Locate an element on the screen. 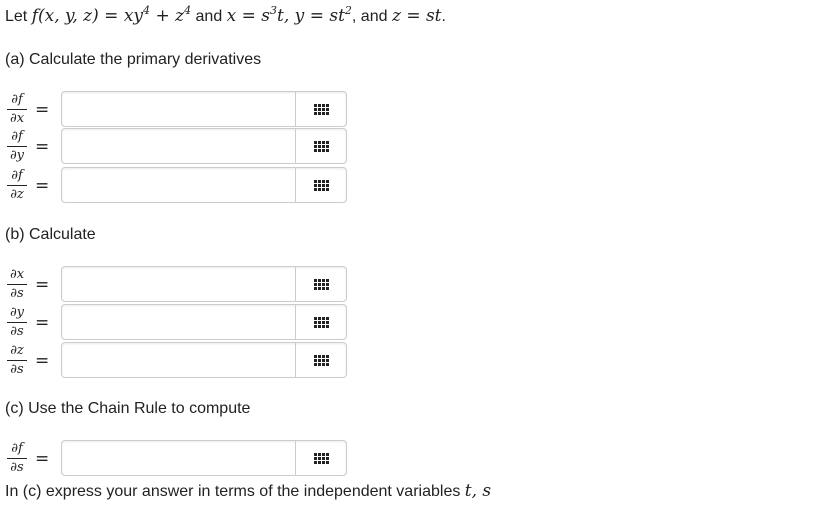 The image size is (818, 525). answer-input-df-dz is located at coordinates (179, 185).